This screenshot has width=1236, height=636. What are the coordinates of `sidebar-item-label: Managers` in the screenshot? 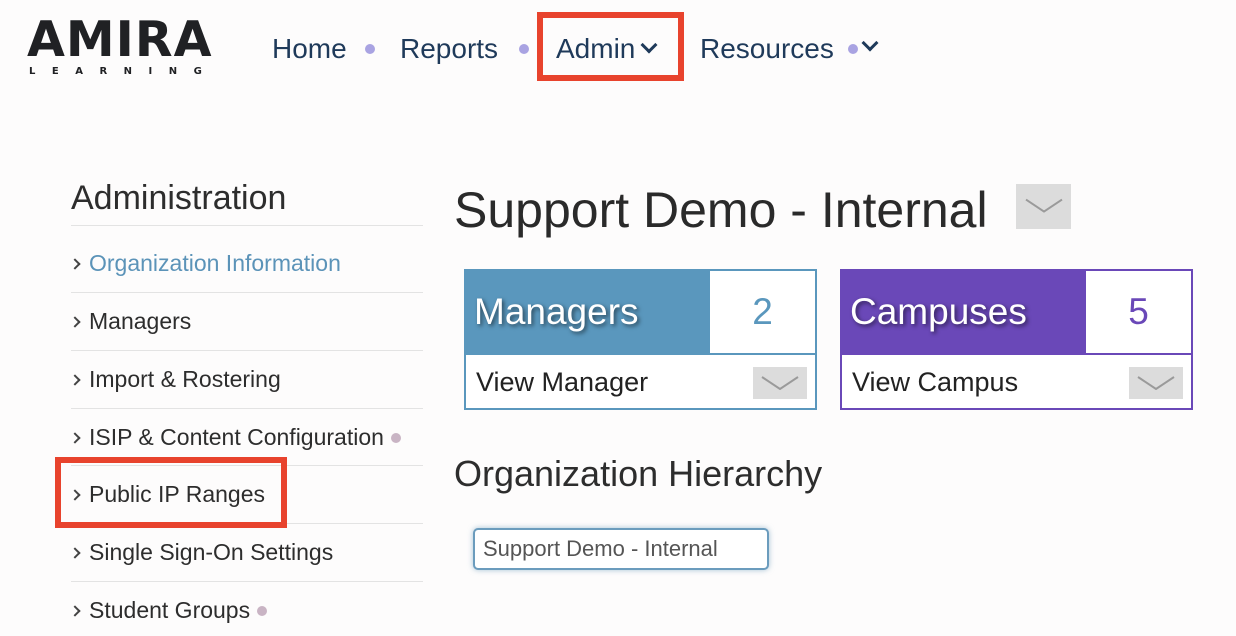 It's located at (140, 321).